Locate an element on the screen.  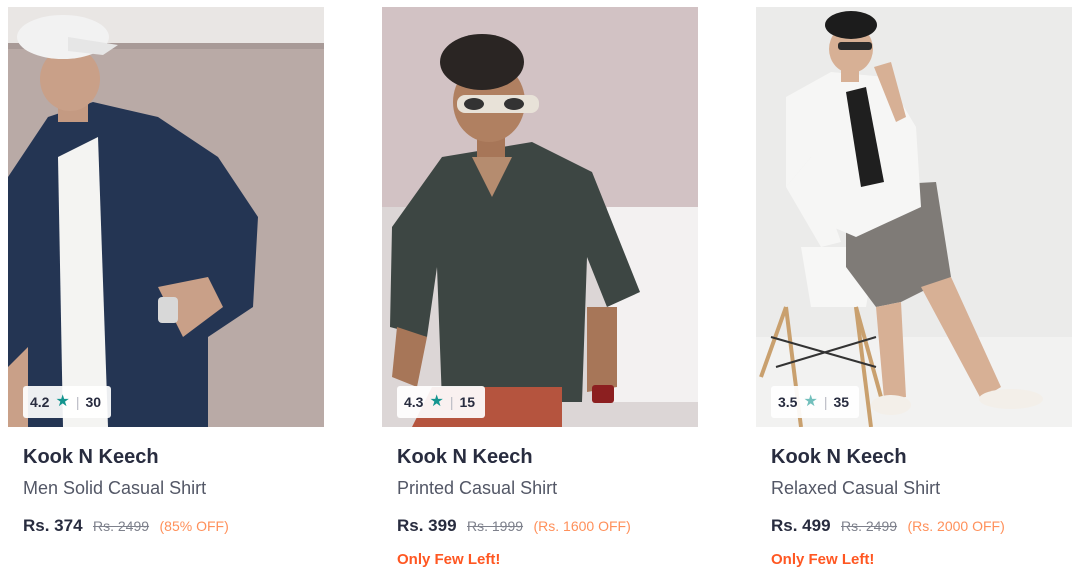
original-price: Rs. 1999 is located at coordinates (495, 526).